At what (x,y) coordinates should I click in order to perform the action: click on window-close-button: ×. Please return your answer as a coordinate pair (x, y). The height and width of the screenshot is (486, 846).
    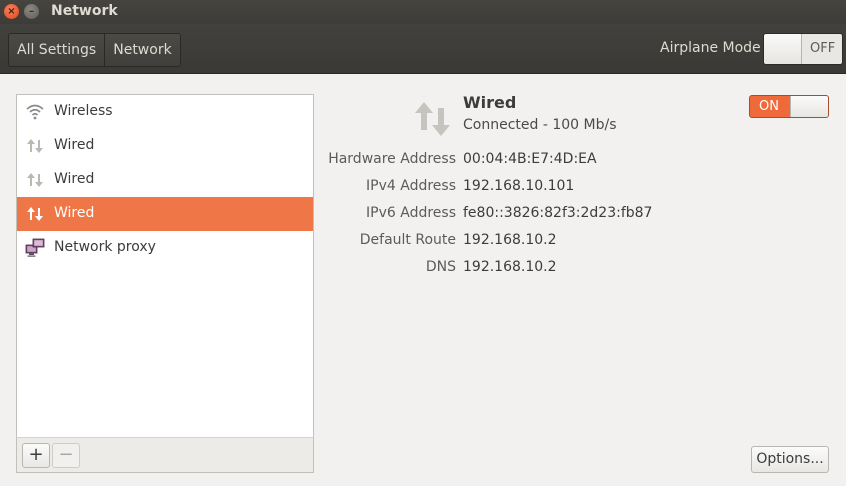
    Looking at the image, I should click on (11, 11).